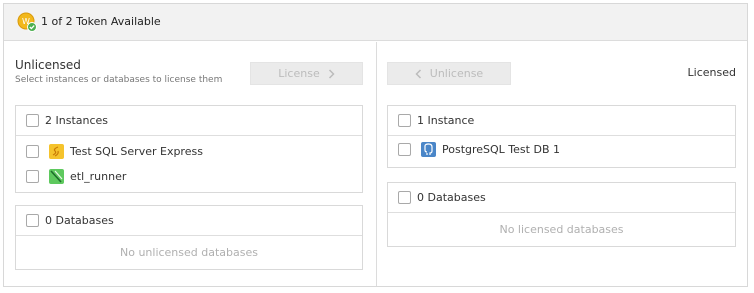  Describe the element at coordinates (189, 237) in the screenshot. I see `unlicensed-databases-box: 0 Databases No unlicensed databases` at that location.